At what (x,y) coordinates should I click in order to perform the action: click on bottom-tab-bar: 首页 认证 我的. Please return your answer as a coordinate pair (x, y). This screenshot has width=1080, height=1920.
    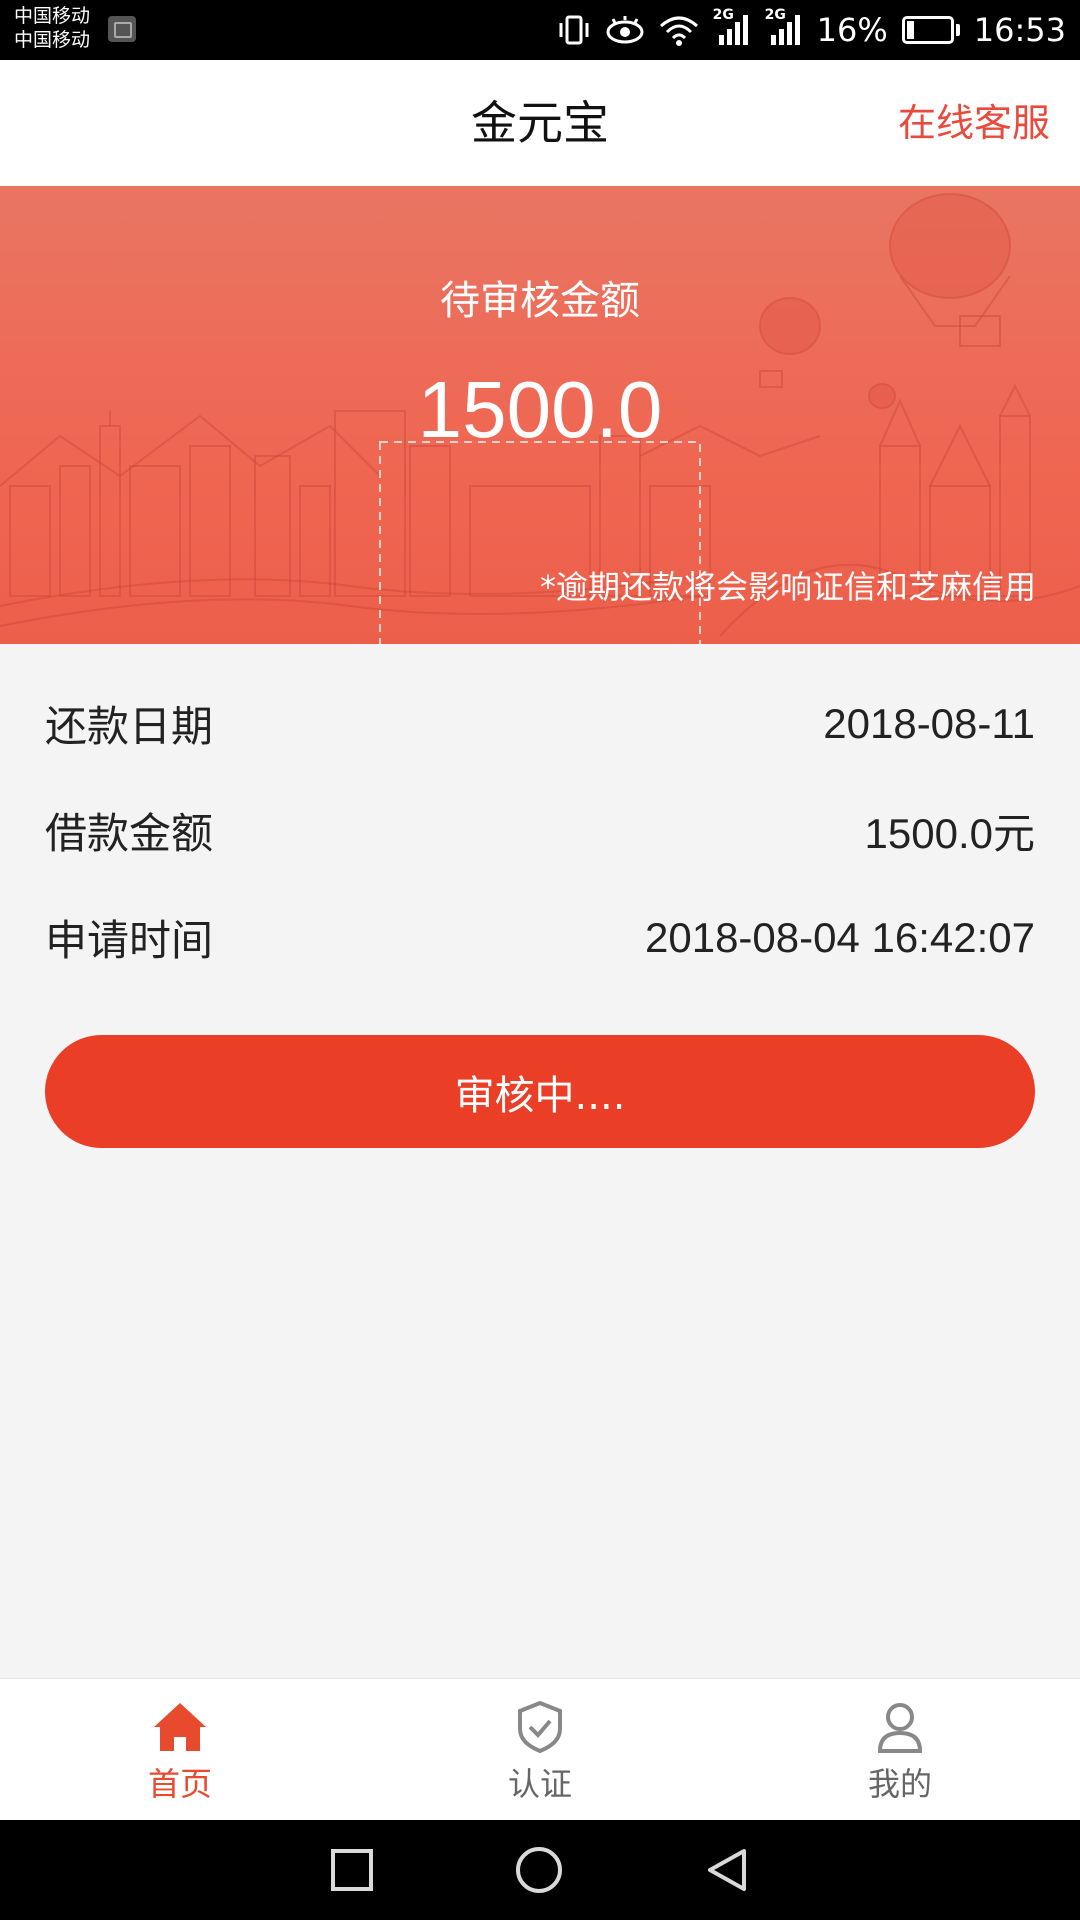
    Looking at the image, I should click on (540, 1749).